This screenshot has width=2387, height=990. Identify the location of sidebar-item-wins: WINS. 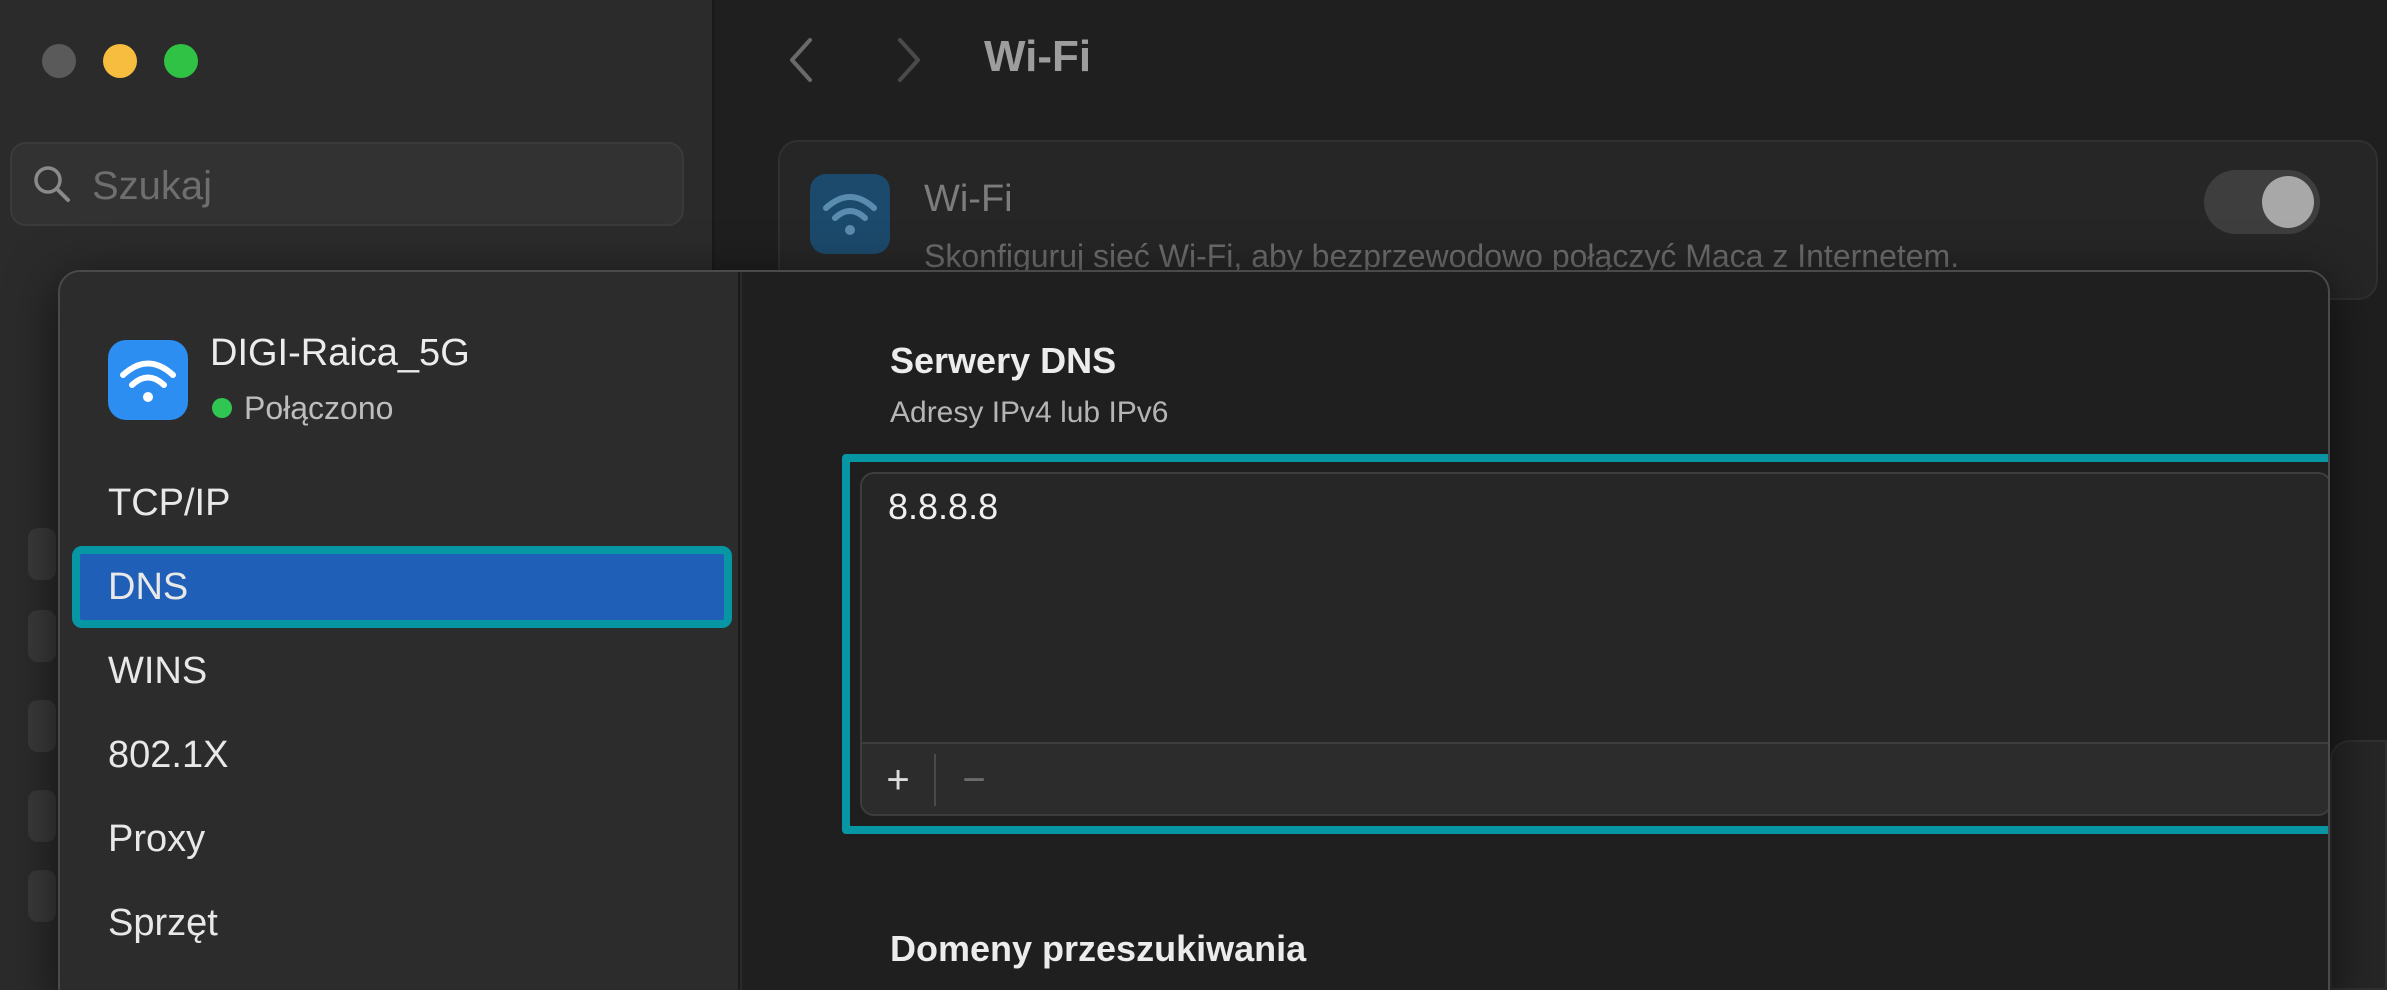
(402, 671).